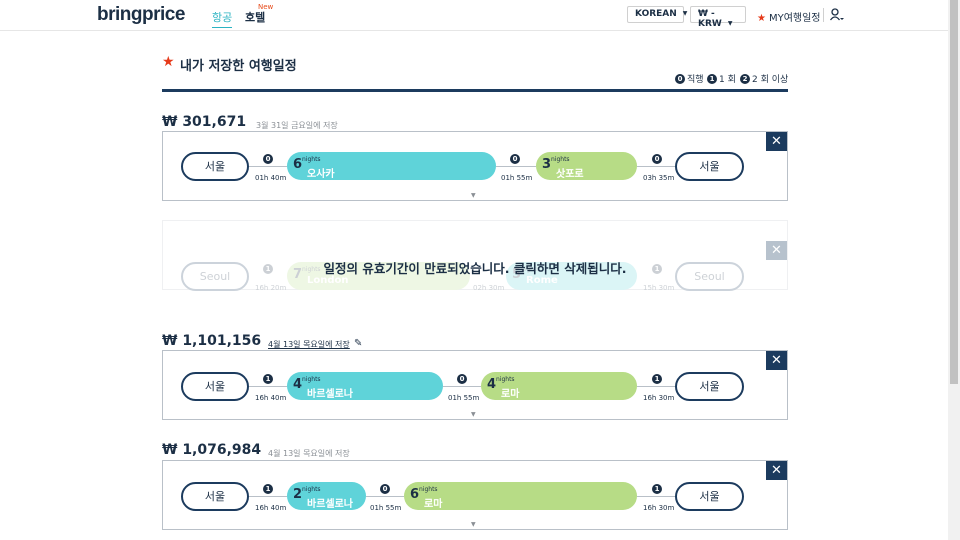 The height and width of the screenshot is (540, 960). Describe the element at coordinates (837, 15) in the screenshot. I see `user-menu-icon` at that location.